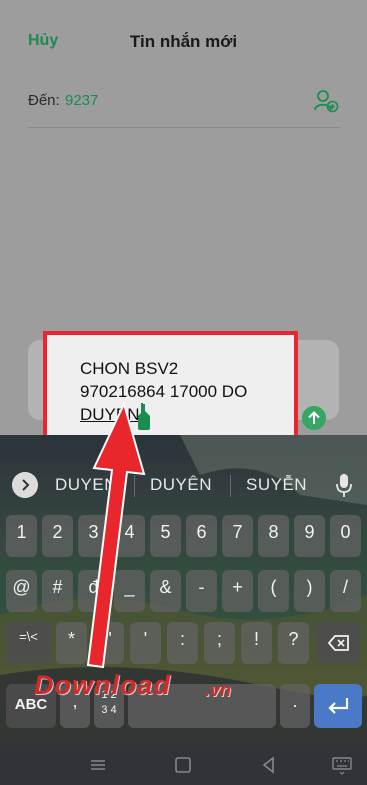 Image resolution: width=367 pixels, height=785 pixels. I want to click on symbol-key: ?, so click(293, 643).